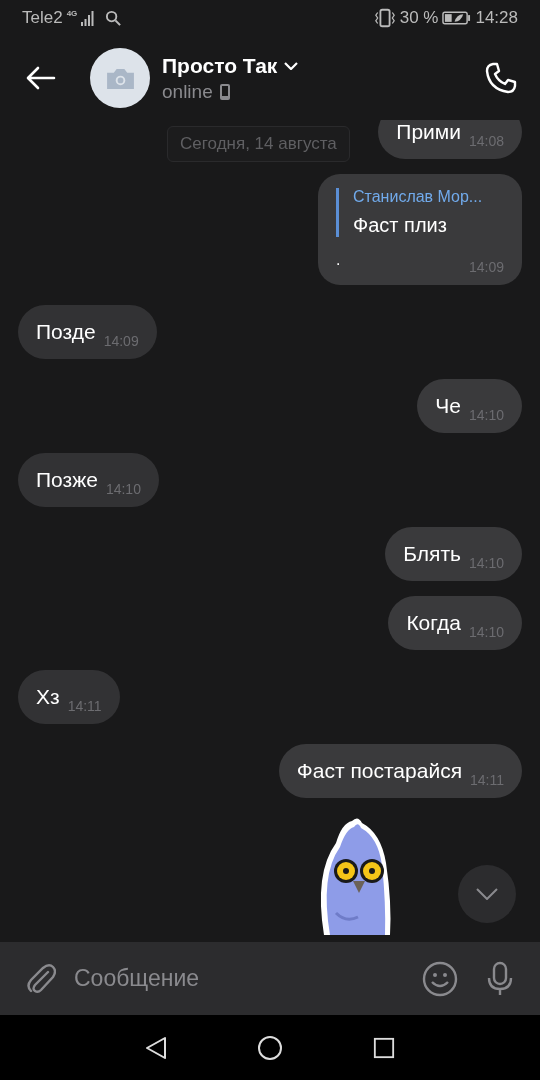 This screenshot has width=540, height=1080. What do you see at coordinates (440, 978) in the screenshot?
I see `smiley-icon` at bounding box center [440, 978].